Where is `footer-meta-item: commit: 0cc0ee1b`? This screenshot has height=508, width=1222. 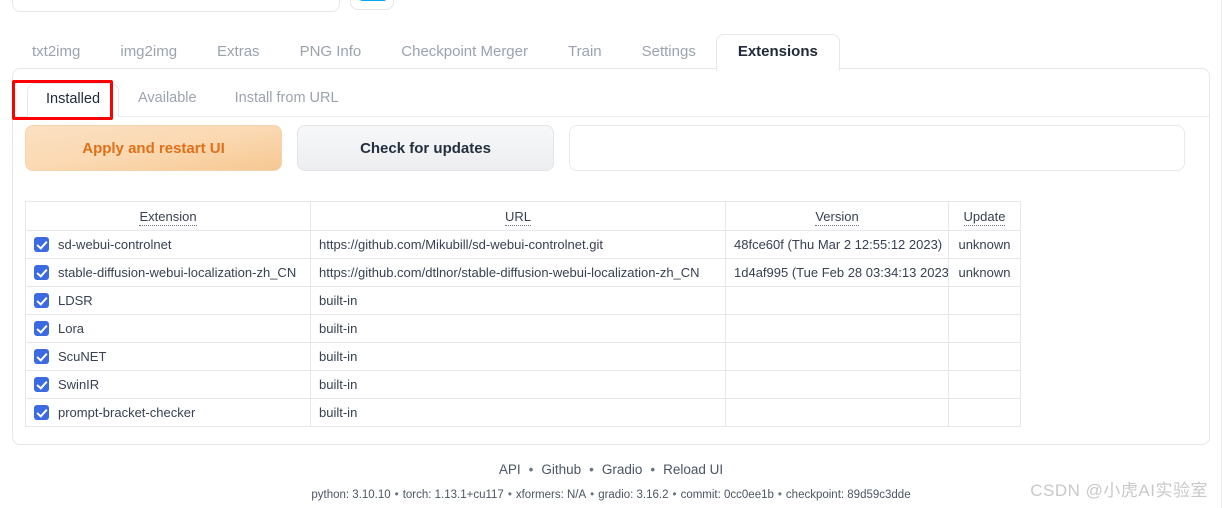 footer-meta-item: commit: 0cc0ee1b is located at coordinates (727, 495).